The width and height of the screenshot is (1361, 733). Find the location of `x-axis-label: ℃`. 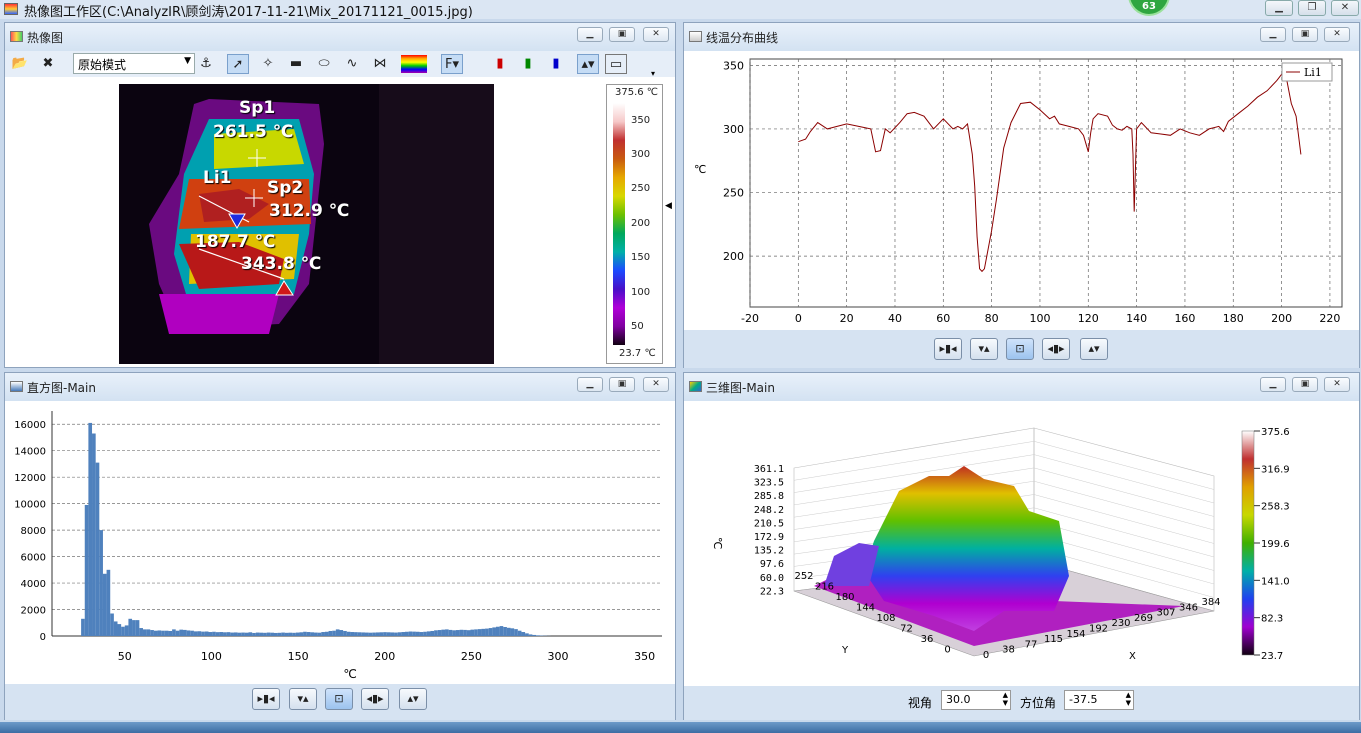

x-axis-label: ℃ is located at coordinates (349, 674).